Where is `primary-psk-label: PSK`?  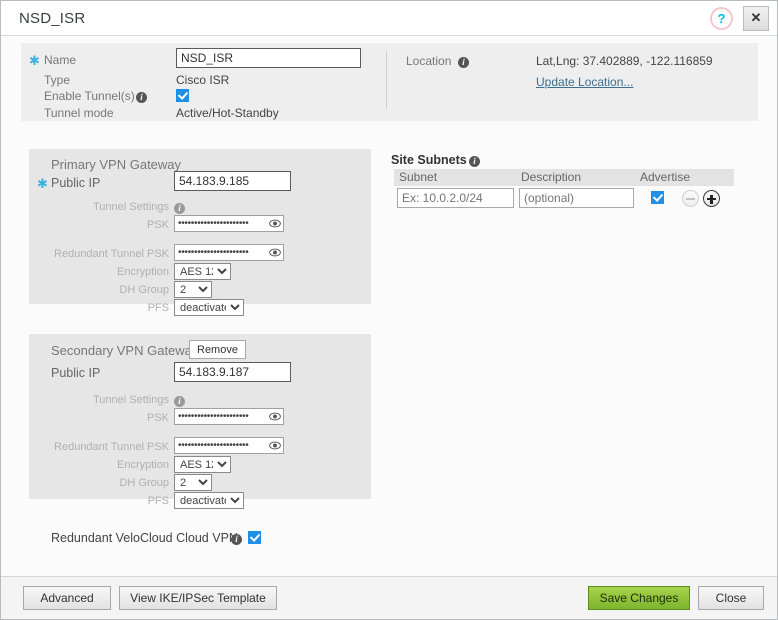
primary-psk-label: PSK is located at coordinates (157, 225).